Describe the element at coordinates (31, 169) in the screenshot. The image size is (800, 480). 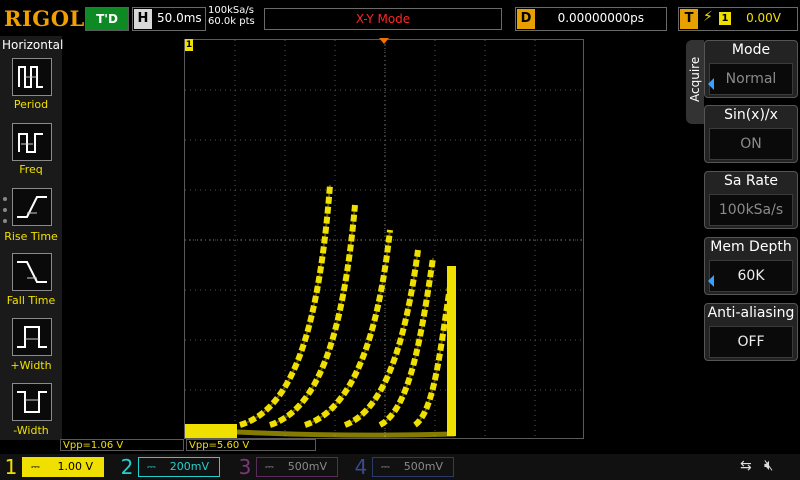
I see `frequency-label: Freq` at that location.